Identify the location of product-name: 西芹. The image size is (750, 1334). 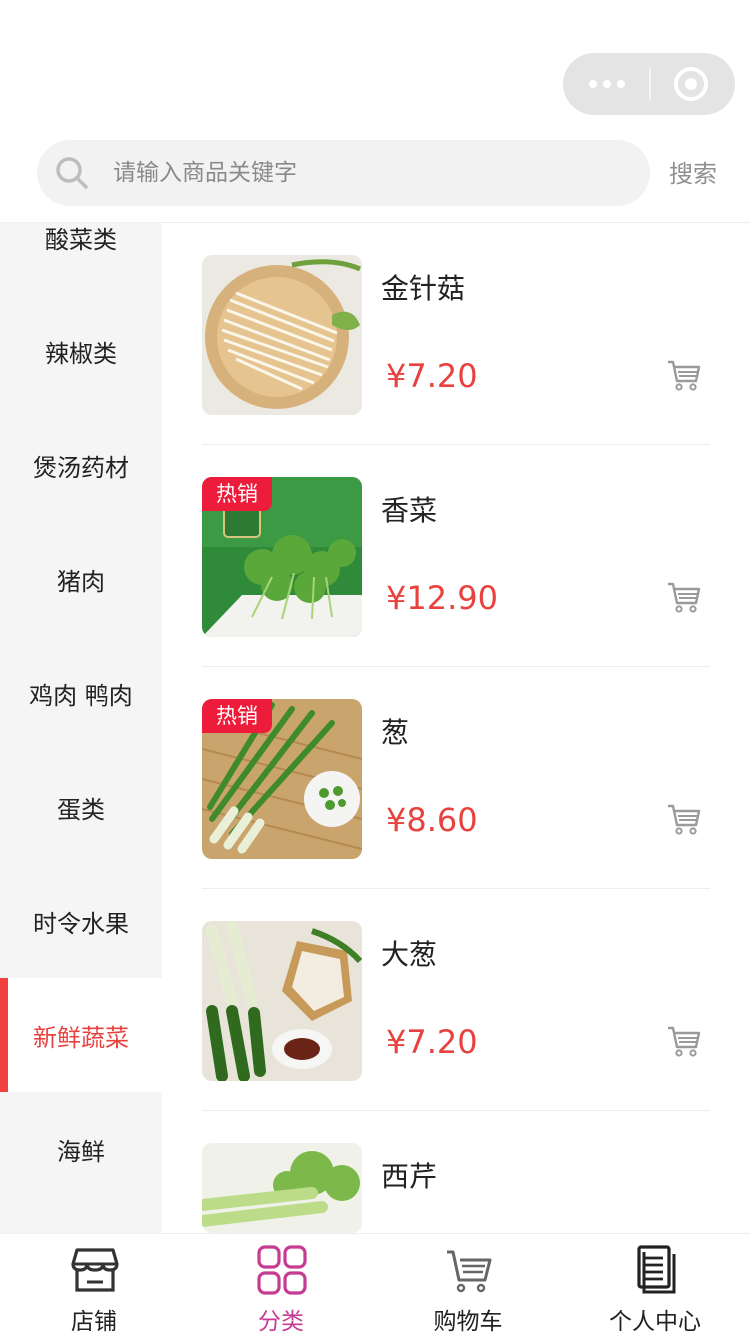
(409, 1176).